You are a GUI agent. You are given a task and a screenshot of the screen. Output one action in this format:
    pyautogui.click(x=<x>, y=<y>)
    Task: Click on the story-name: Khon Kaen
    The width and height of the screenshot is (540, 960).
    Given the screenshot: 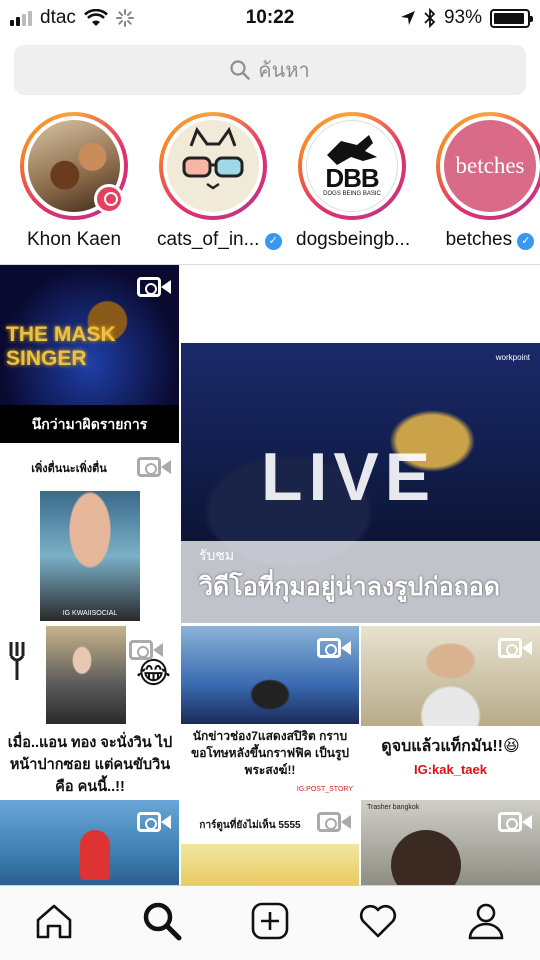 What is the action you would take?
    pyautogui.click(x=74, y=239)
    